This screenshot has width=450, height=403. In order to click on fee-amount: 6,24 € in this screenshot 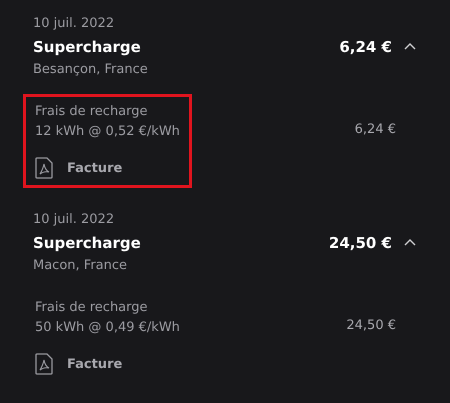, I will do `click(375, 129)`.